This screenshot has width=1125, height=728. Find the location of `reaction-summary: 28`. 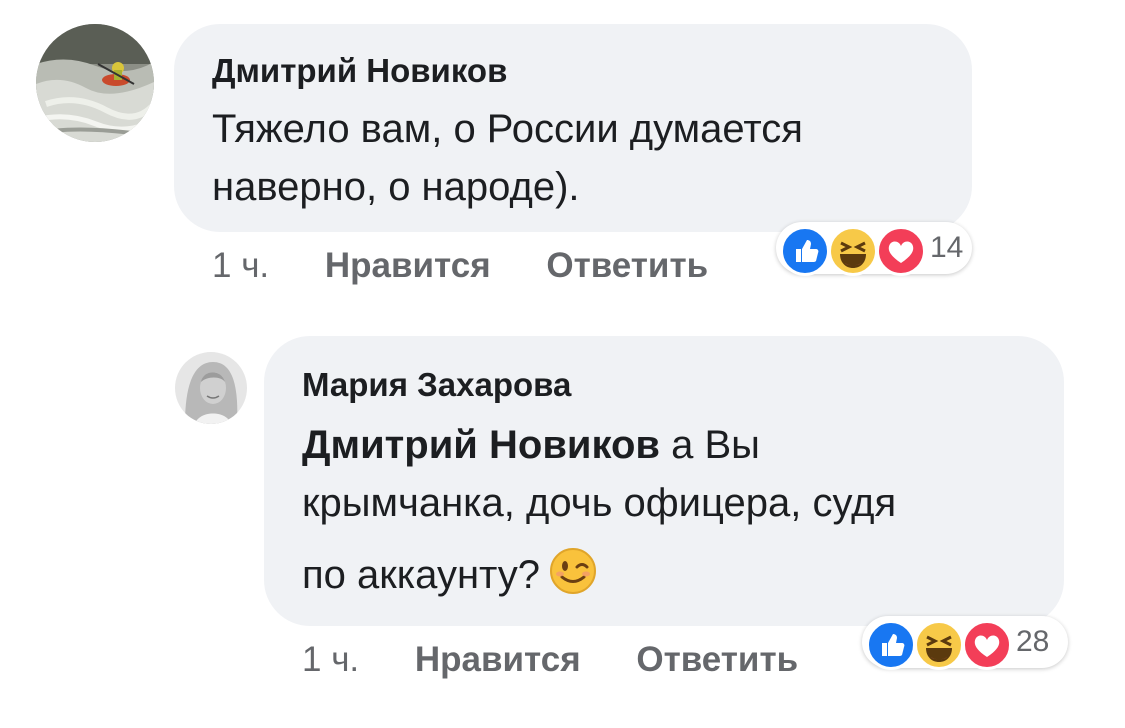

reaction-summary: 28 is located at coordinates (965, 643).